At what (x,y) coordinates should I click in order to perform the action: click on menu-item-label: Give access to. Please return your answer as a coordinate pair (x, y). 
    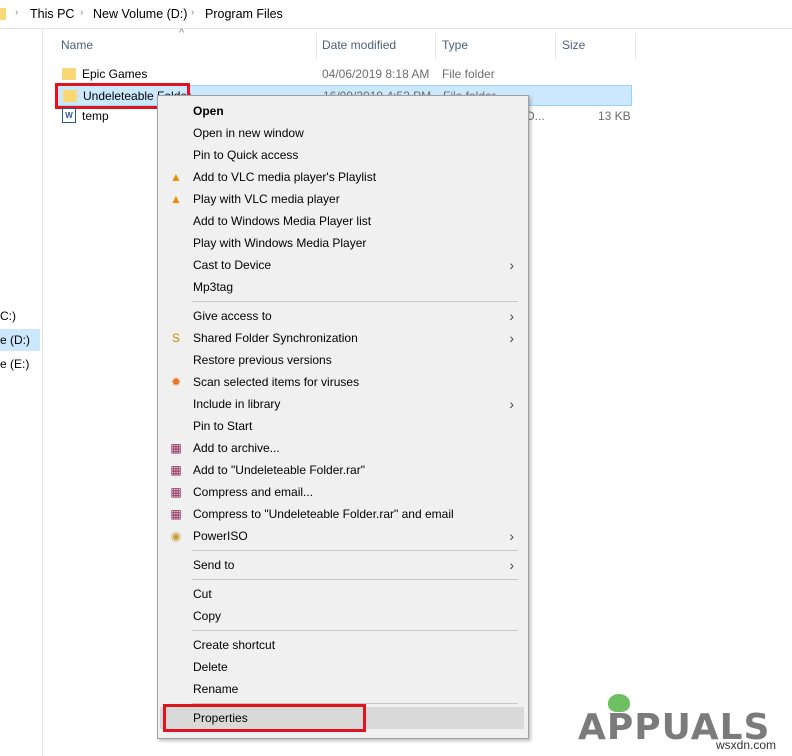
    Looking at the image, I should click on (232, 316).